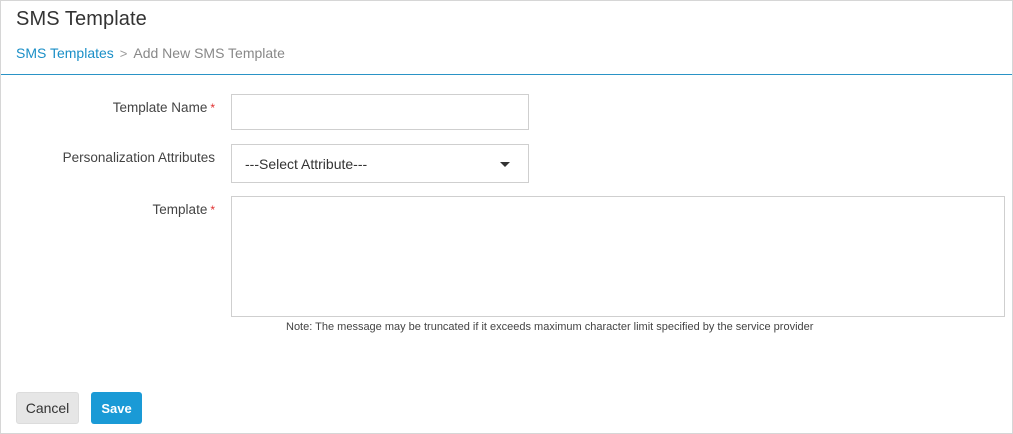 Image resolution: width=1013 pixels, height=434 pixels. I want to click on personalization-label: Personalization Attributes, so click(115, 157).